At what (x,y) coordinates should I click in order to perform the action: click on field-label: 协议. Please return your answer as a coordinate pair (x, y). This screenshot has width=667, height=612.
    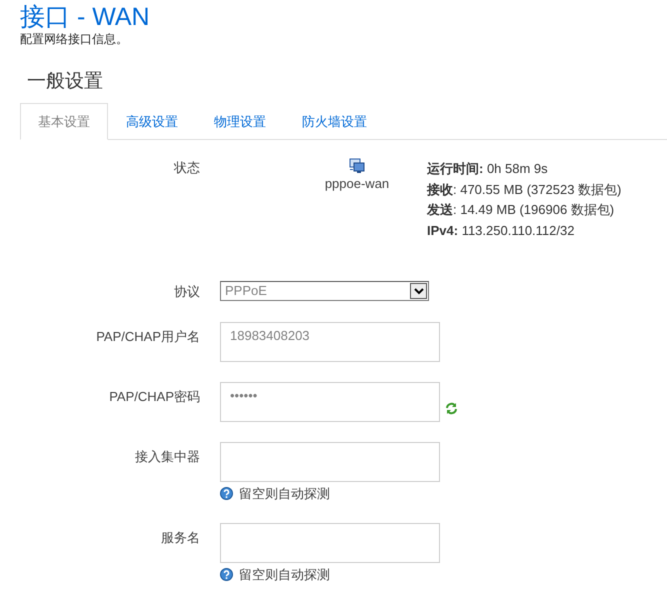
    Looking at the image, I should click on (186, 292).